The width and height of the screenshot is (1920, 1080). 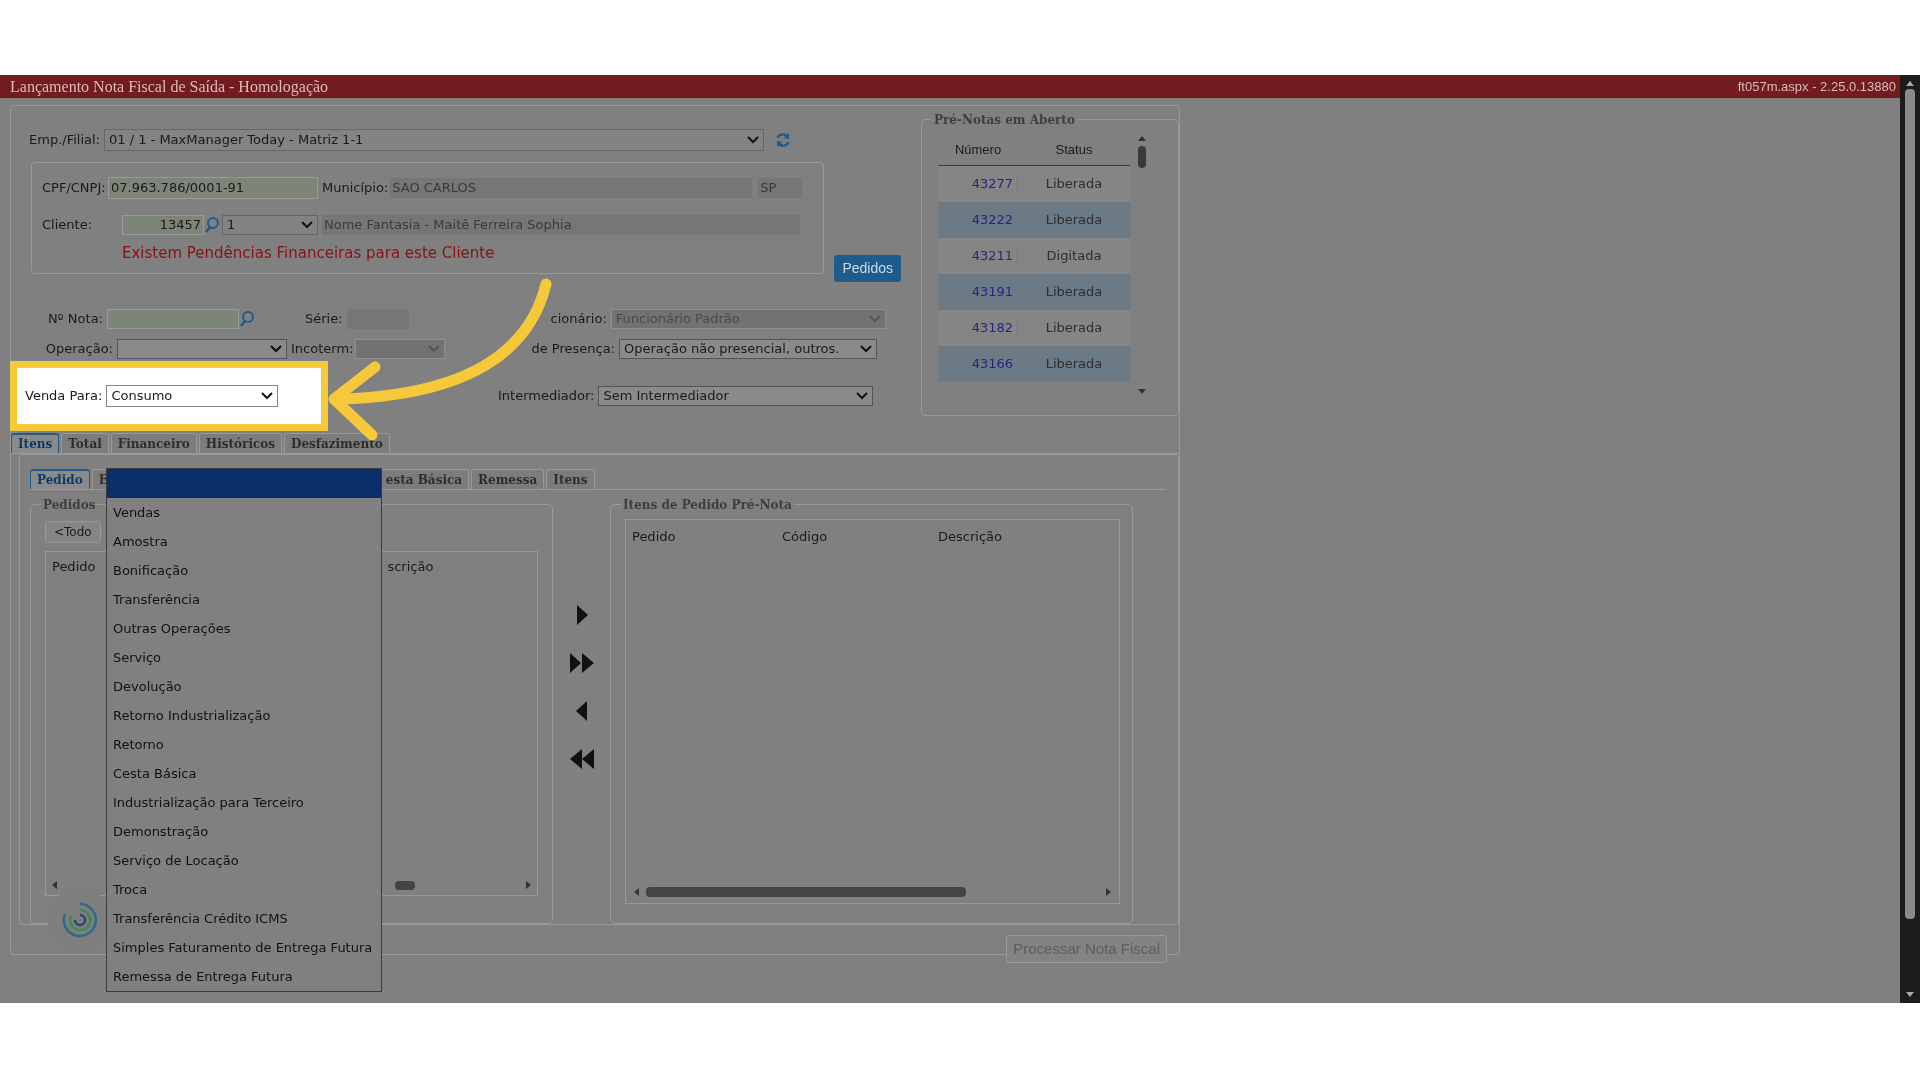 What do you see at coordinates (1034, 220) in the screenshot?
I see `table-row: 43222 Liberada` at bounding box center [1034, 220].